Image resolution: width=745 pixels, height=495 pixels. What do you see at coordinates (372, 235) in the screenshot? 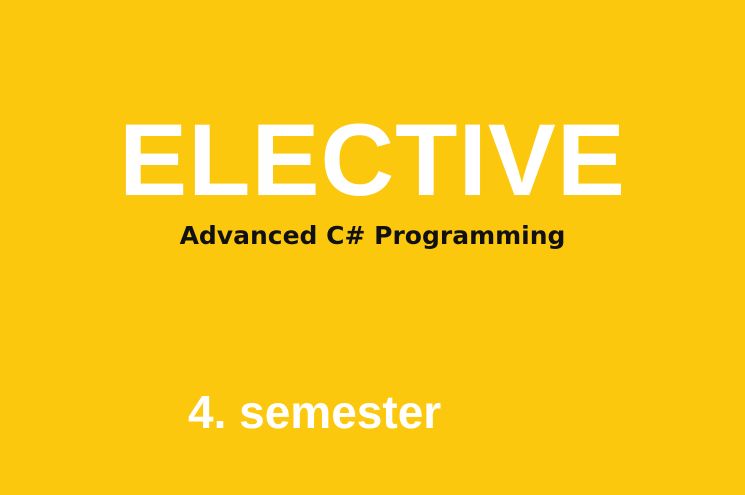
I see `banner-subtitle: Advanced C# Programming` at bounding box center [372, 235].